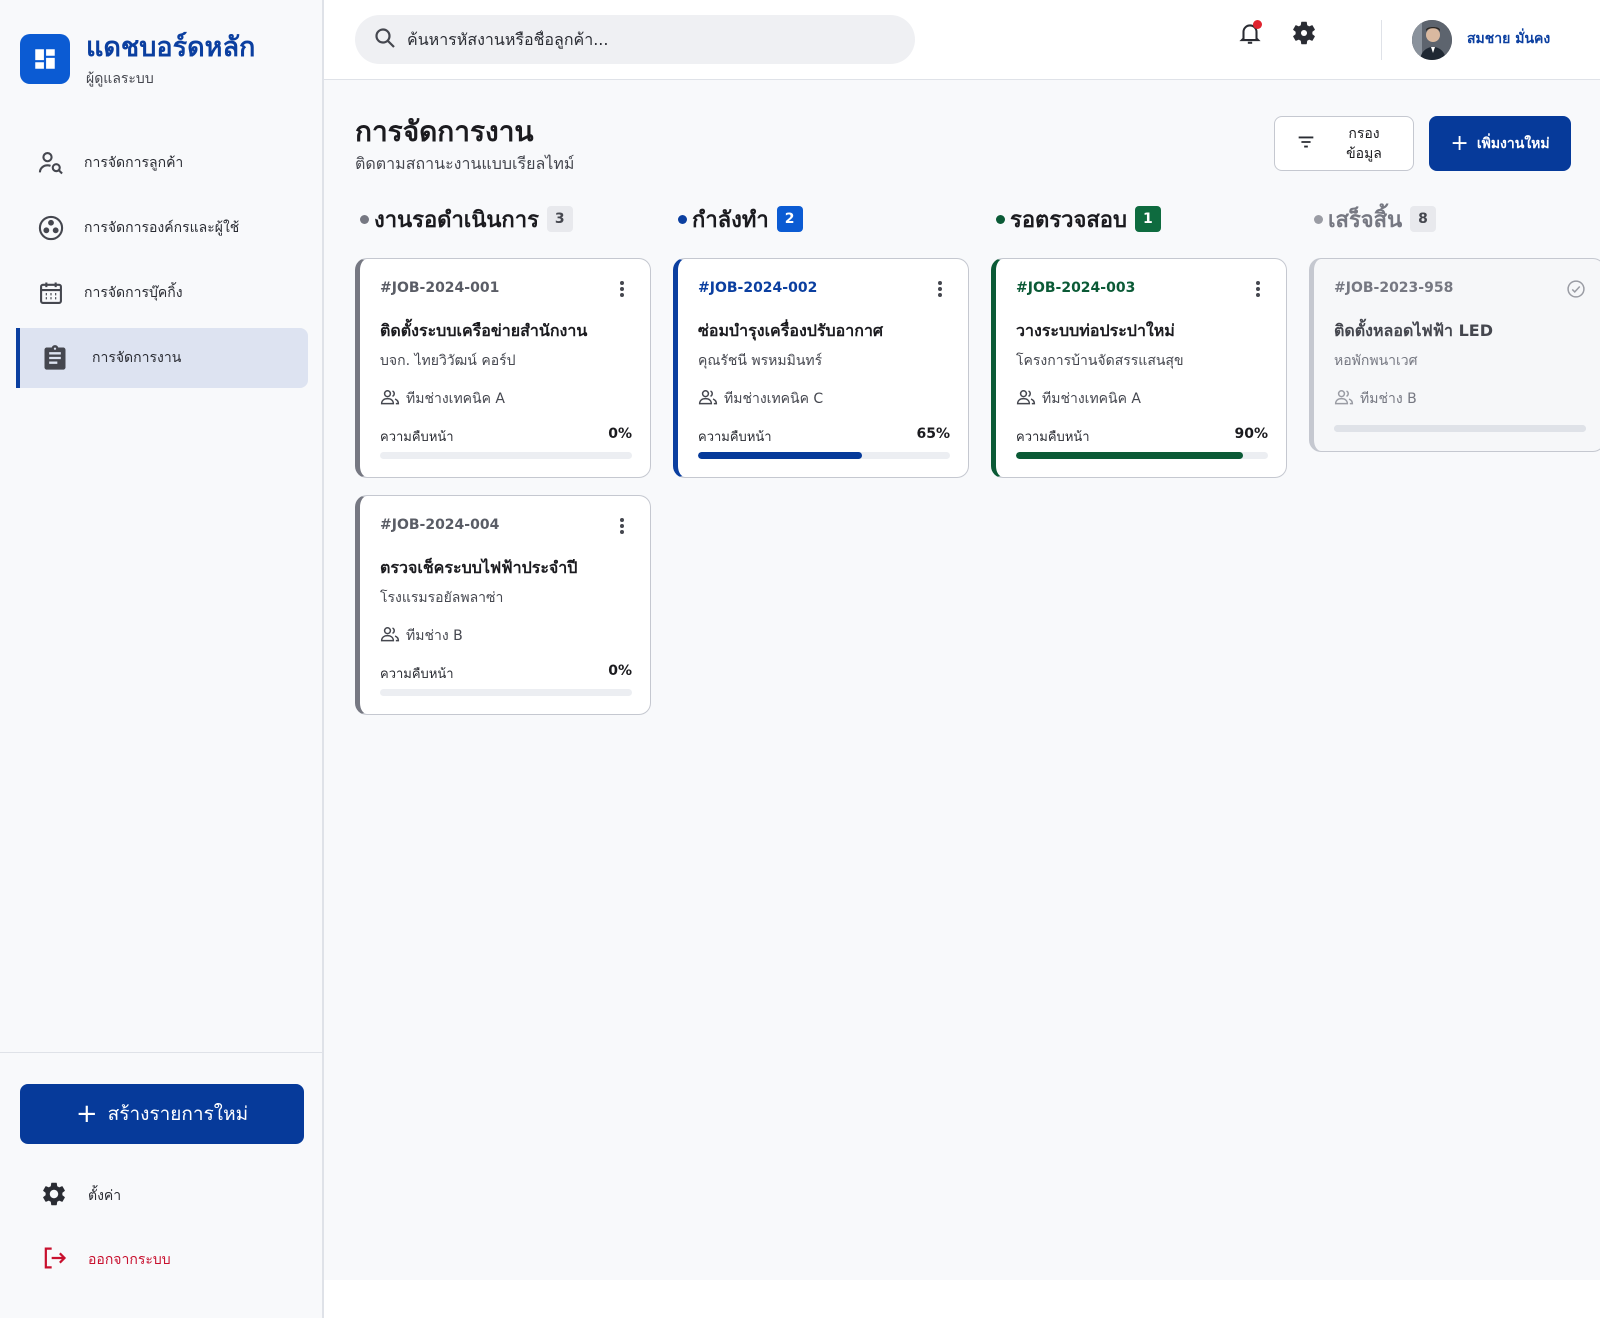  I want to click on sidebar-item-organizations: การจัดการองค์กรและผู้ใช้, so click(162, 228).